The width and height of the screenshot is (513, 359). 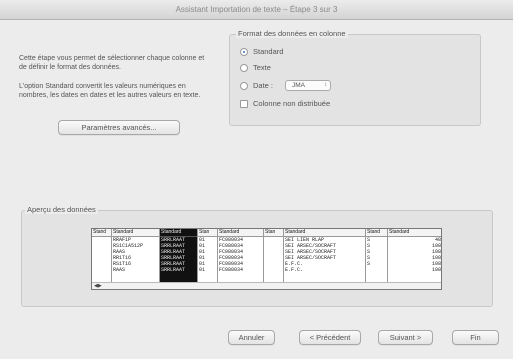 I want to click on format-option-label: Texte, so click(x=262, y=67).